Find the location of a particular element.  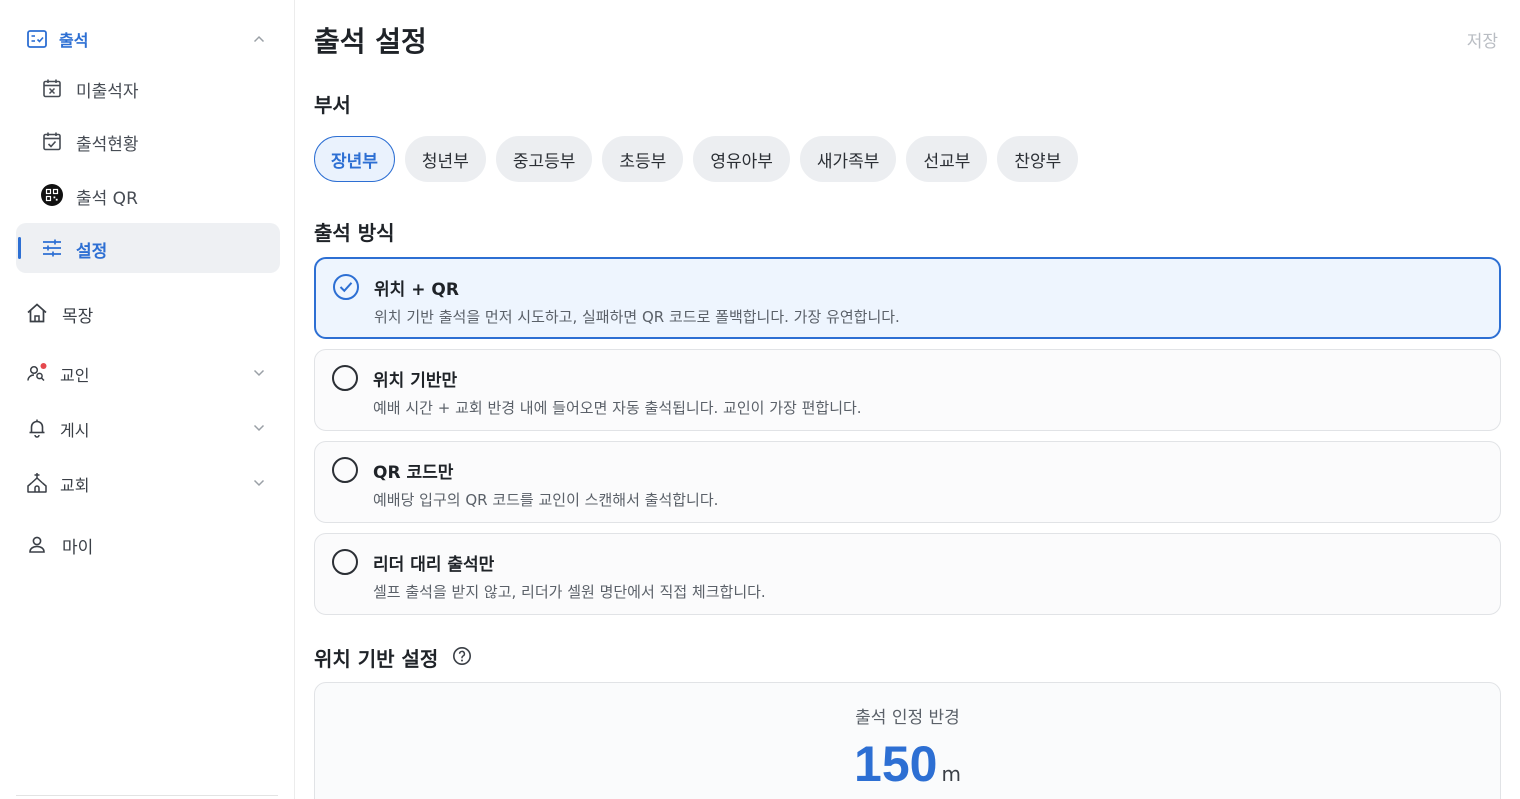

method-option-qr-only: QR 코드만 예배당 입구의 QR 코드를 교인이 스캔해서 출석합니다. is located at coordinates (907, 482).